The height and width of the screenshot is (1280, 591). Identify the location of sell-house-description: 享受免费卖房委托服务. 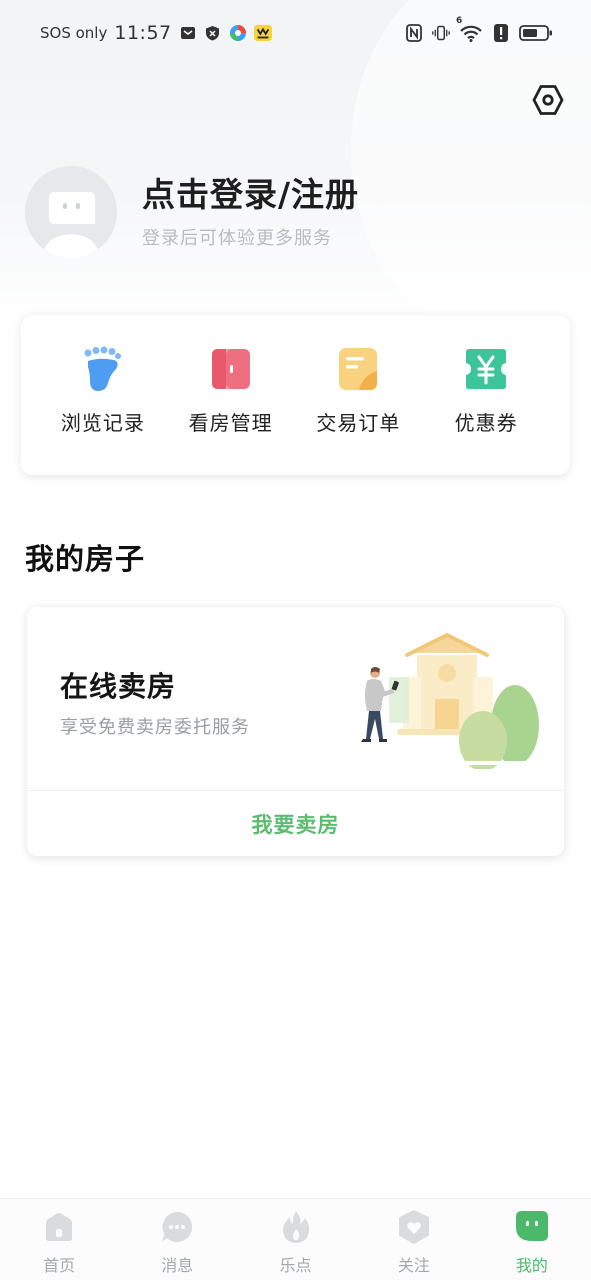
(155, 727).